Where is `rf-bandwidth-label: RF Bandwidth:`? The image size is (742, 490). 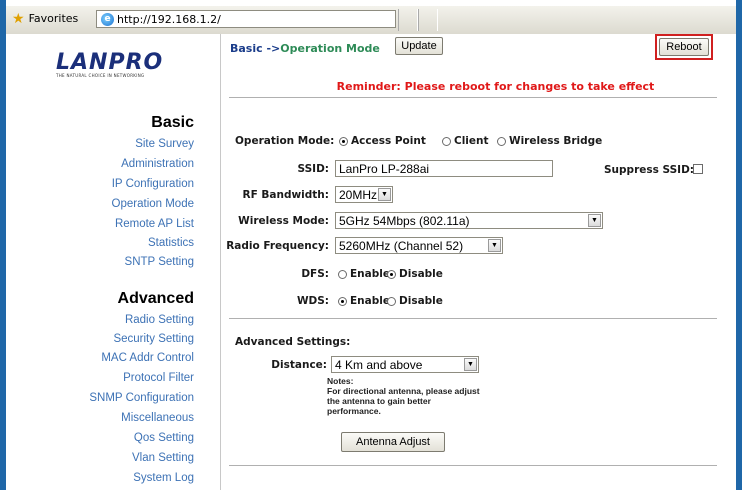 rf-bandwidth-label: RF Bandwidth: is located at coordinates (285, 195).